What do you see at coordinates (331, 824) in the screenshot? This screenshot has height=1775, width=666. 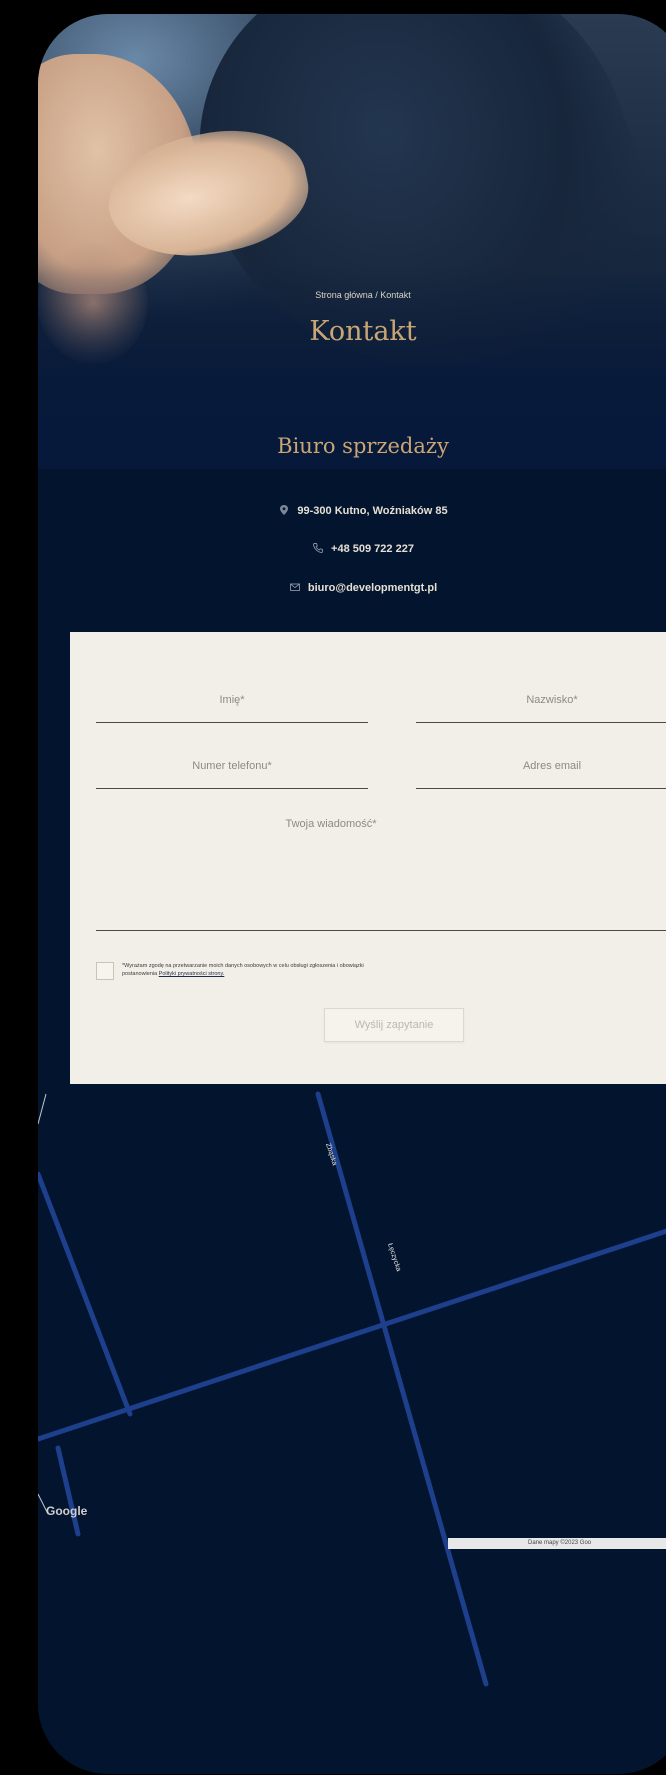 I see `message-placeholder: Twoja wiadomość*` at bounding box center [331, 824].